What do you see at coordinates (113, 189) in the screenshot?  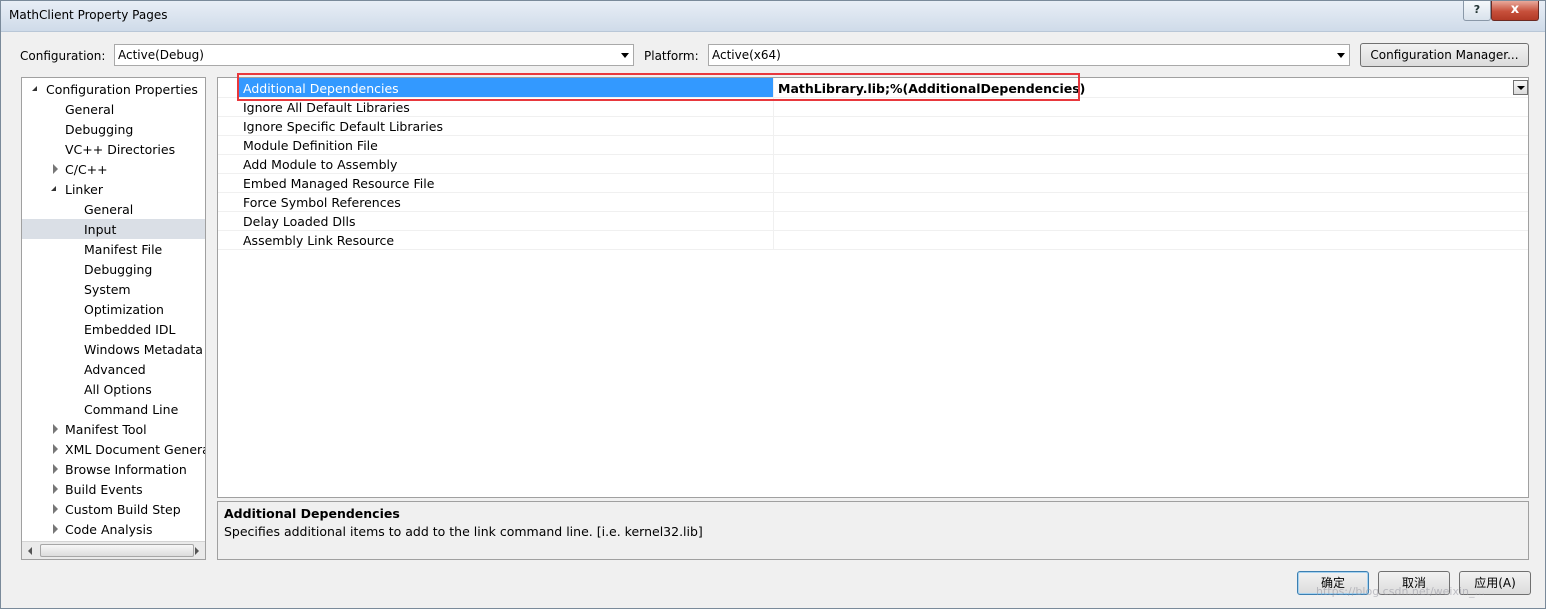 I see `tree-item: Linker` at bounding box center [113, 189].